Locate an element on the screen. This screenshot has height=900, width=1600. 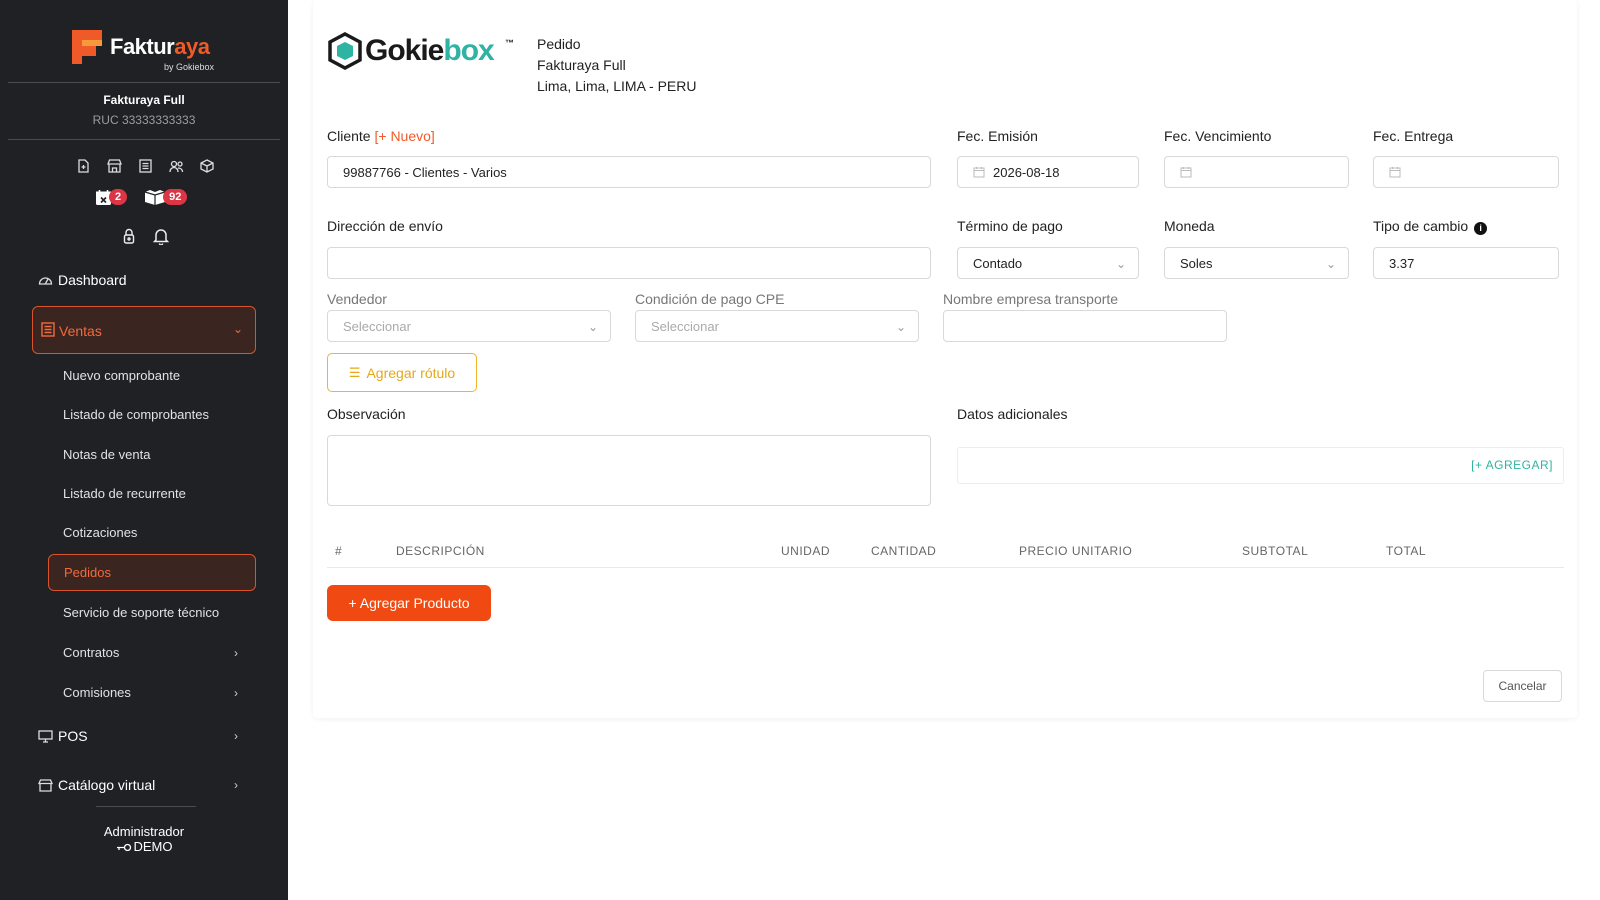
brand-byline: by Gokiebox is located at coordinates (189, 67).